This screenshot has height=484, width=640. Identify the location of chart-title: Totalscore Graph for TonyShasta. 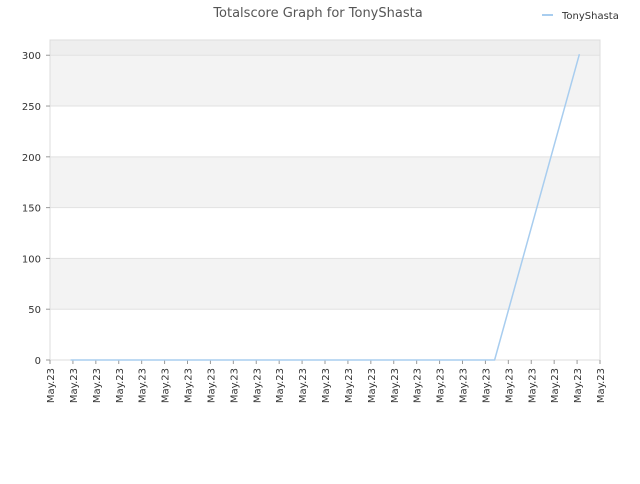
(317, 13).